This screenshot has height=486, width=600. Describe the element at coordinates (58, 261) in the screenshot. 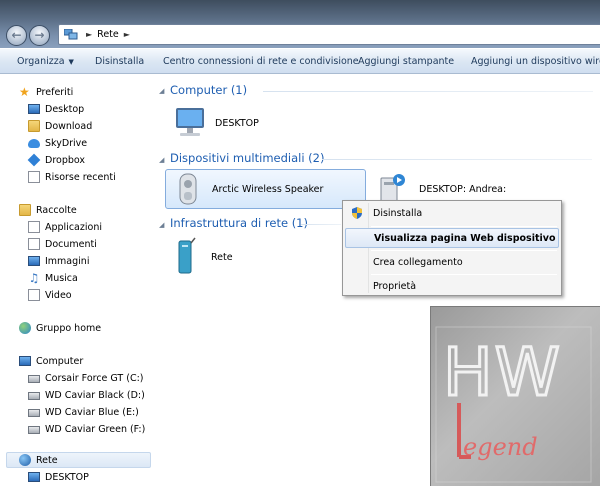

I see `nav-item-immagini: Immagini` at that location.